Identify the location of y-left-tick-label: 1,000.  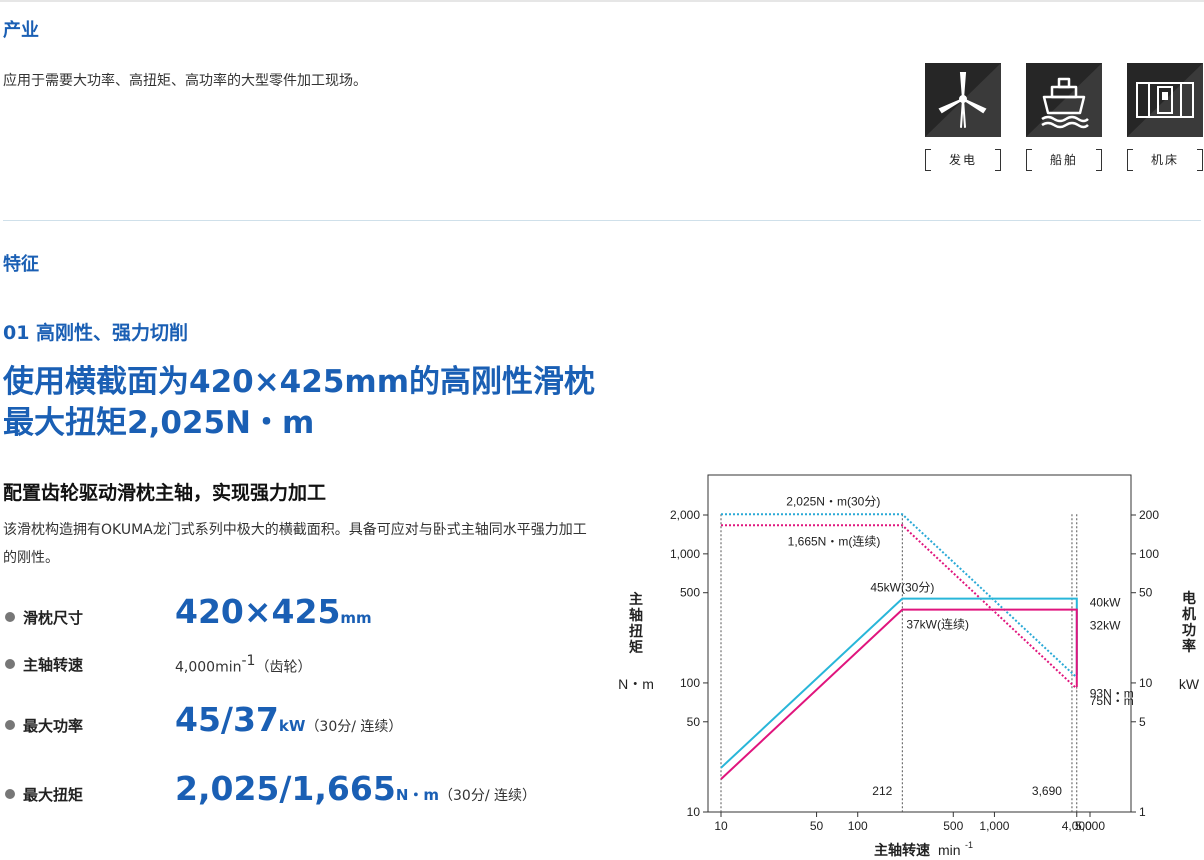
(685, 554).